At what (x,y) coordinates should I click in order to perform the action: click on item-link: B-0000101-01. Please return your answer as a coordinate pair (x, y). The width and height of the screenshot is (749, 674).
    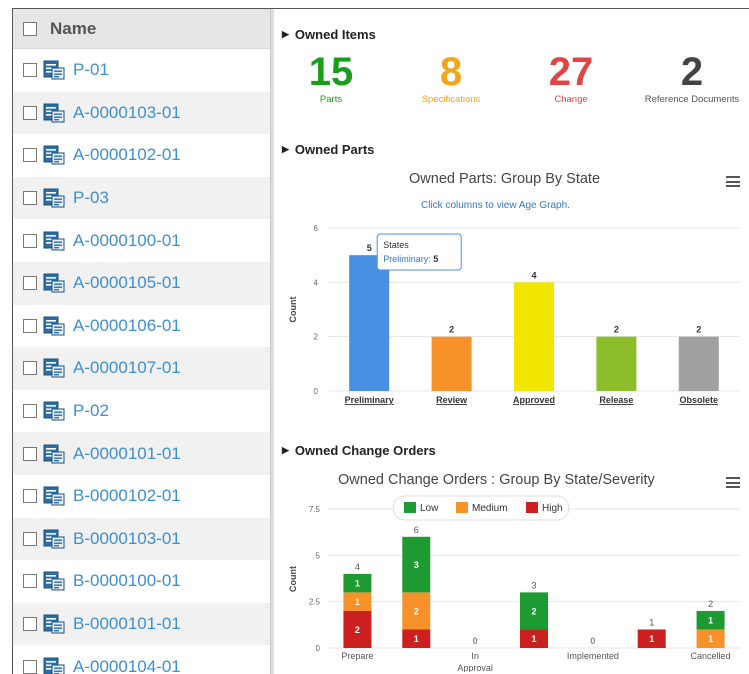
    Looking at the image, I should click on (127, 624).